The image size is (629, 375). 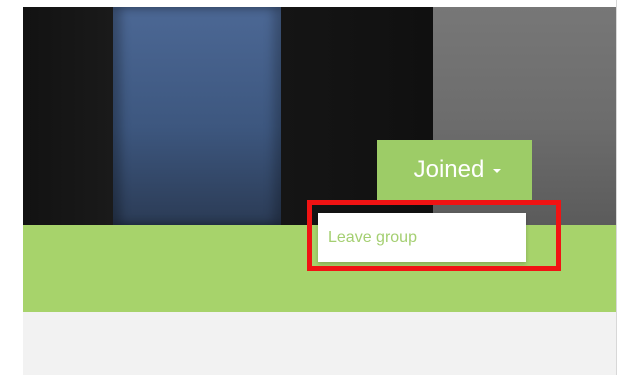 I want to click on joined-button: Joined, so click(x=454, y=170).